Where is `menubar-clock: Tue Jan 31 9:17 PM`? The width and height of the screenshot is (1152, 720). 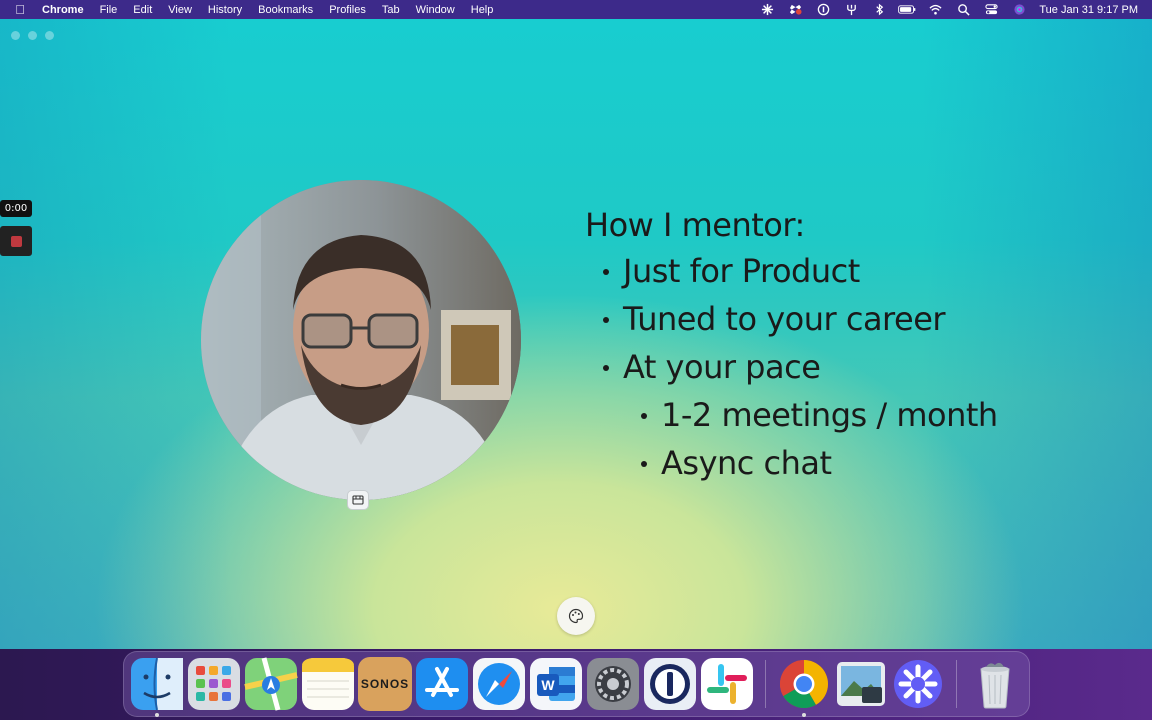 menubar-clock: Tue Jan 31 9:17 PM is located at coordinates (1092, 10).